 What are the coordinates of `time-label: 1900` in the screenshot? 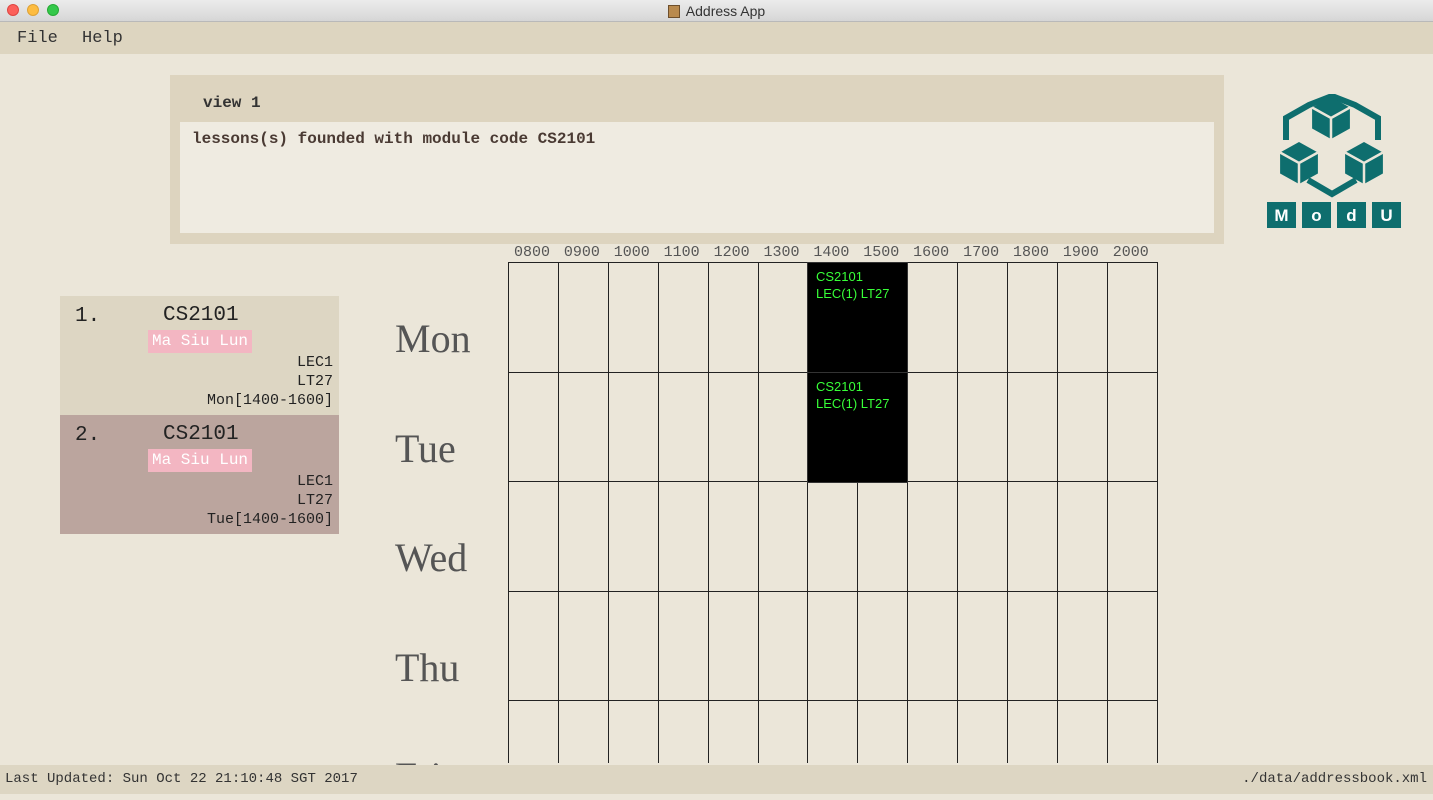 It's located at (1080, 252).